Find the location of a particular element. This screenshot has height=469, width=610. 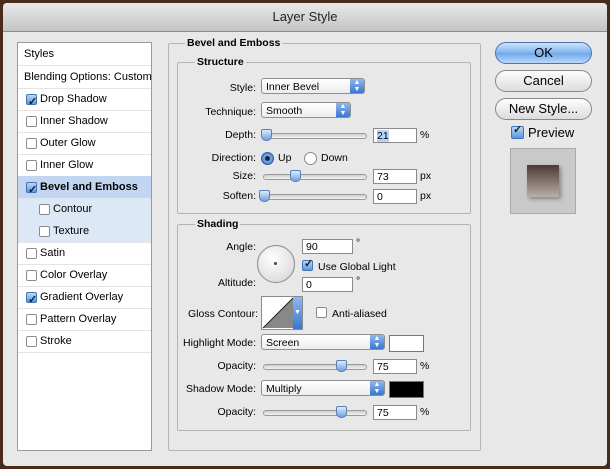

highlight-opacity-thumb is located at coordinates (341, 366).